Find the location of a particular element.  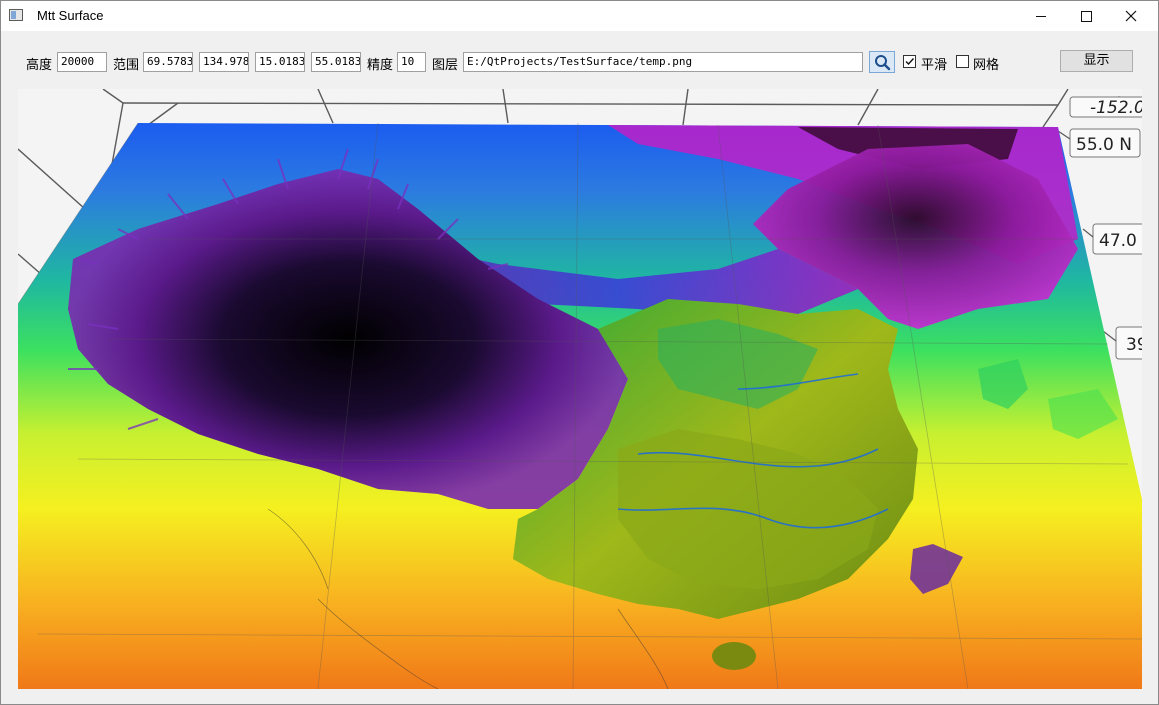

app-icon is located at coordinates (16, 15).